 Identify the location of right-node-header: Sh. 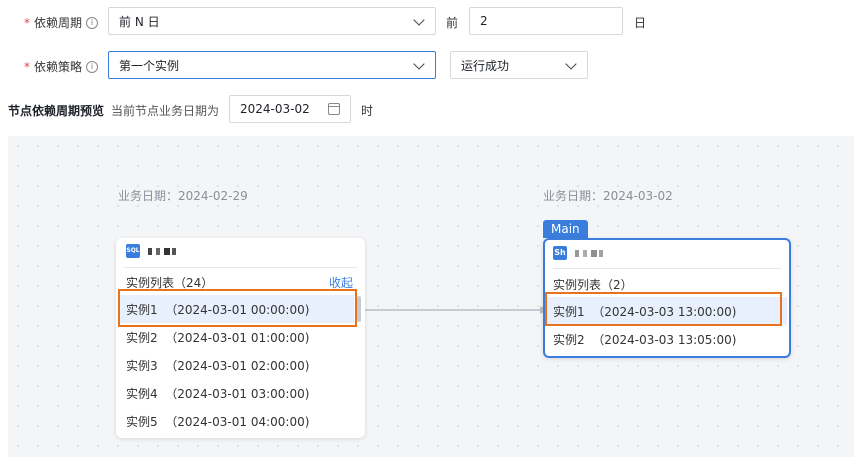
(578, 253).